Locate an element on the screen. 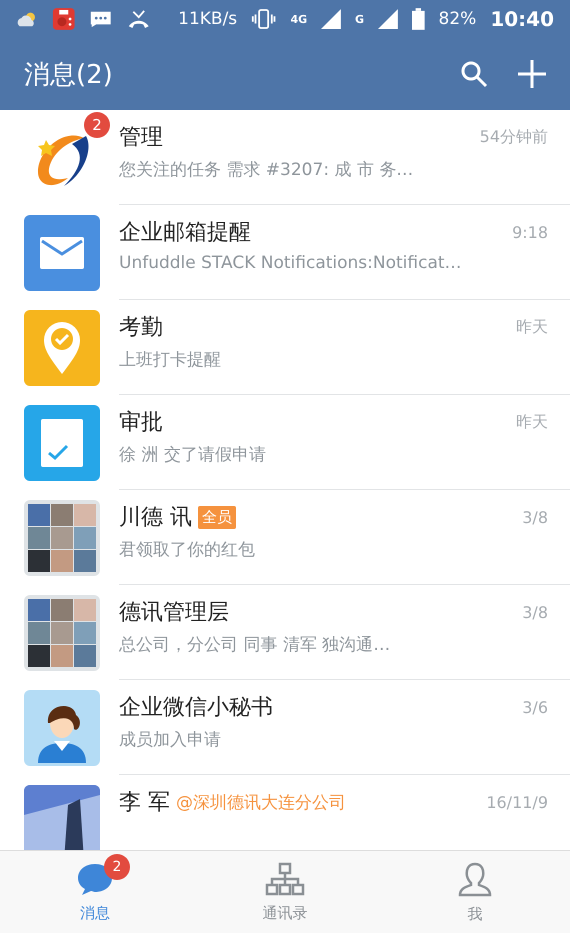 The width and height of the screenshot is (570, 933). battery-icon is located at coordinates (418, 19).